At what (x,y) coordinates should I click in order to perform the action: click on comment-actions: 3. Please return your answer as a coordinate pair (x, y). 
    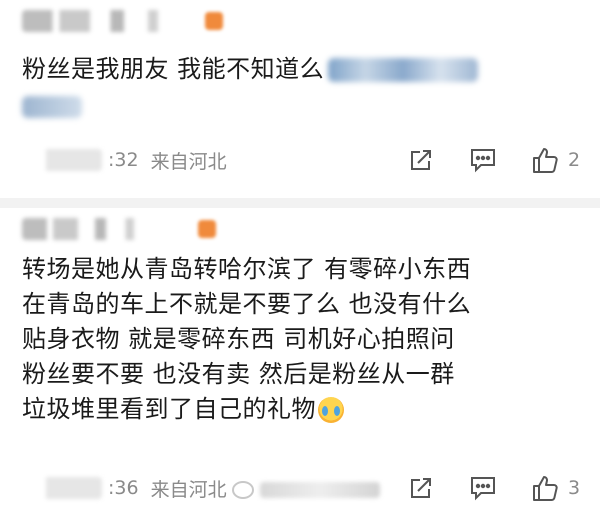
    Looking at the image, I should click on (494, 488).